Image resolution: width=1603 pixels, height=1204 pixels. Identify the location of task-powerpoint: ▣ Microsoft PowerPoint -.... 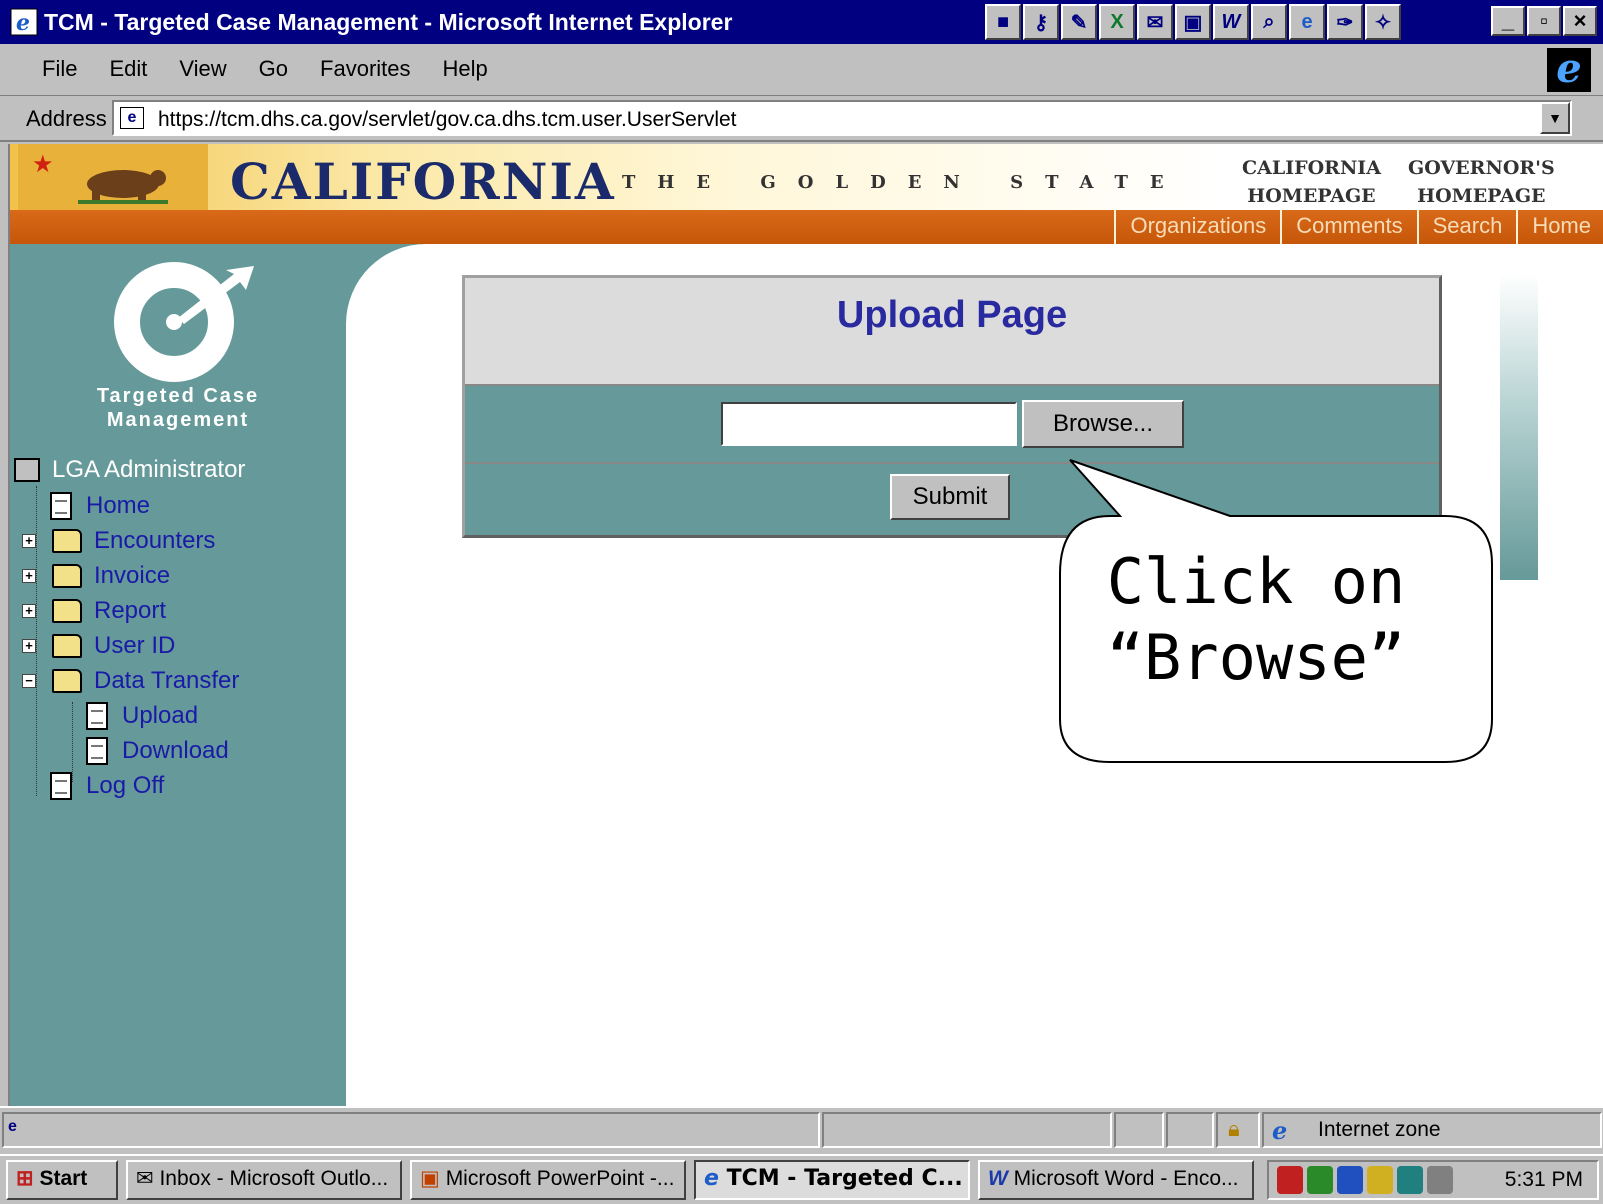
(548, 1180).